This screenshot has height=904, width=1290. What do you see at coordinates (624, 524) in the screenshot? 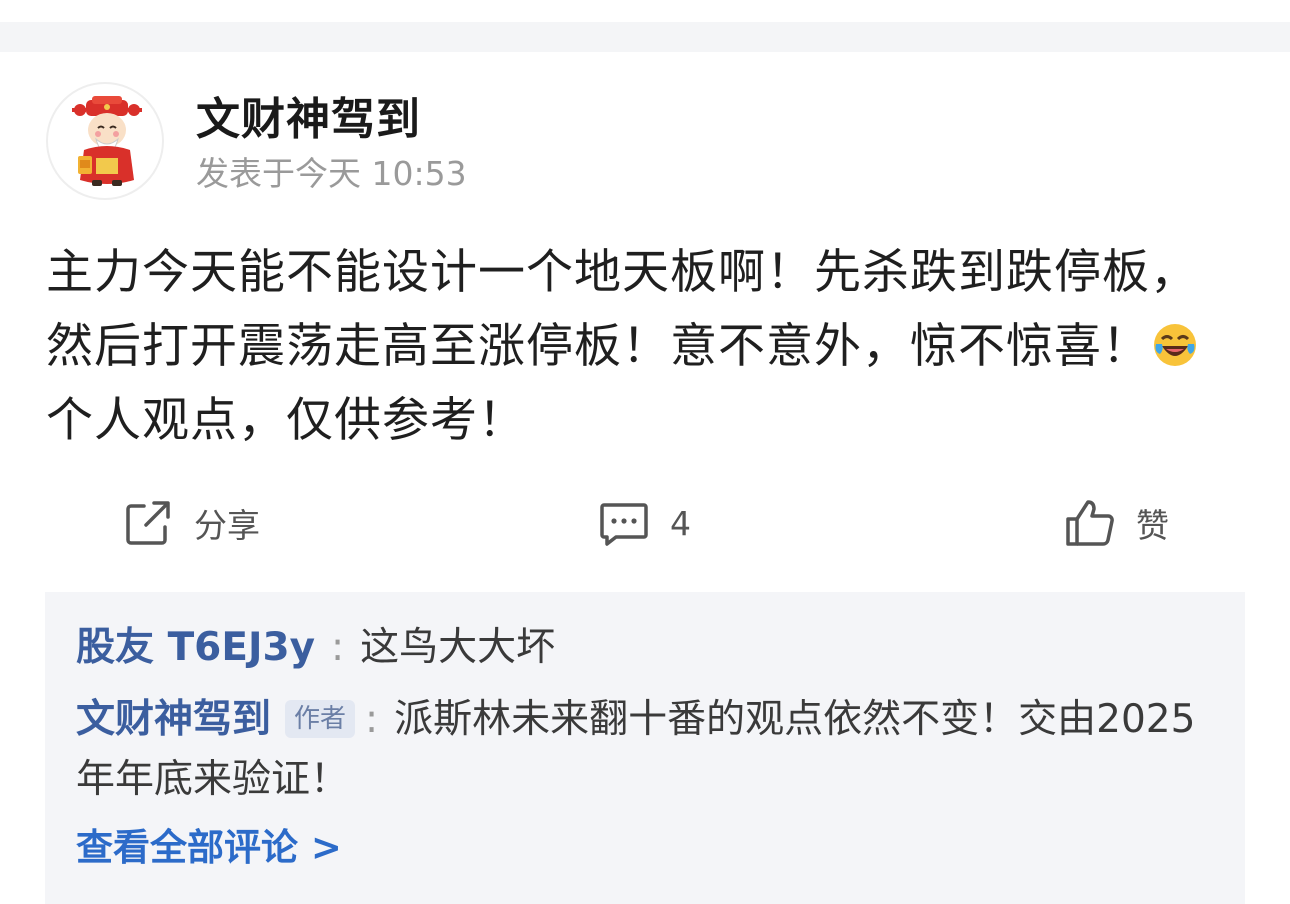
I see `comment-icon` at bounding box center [624, 524].